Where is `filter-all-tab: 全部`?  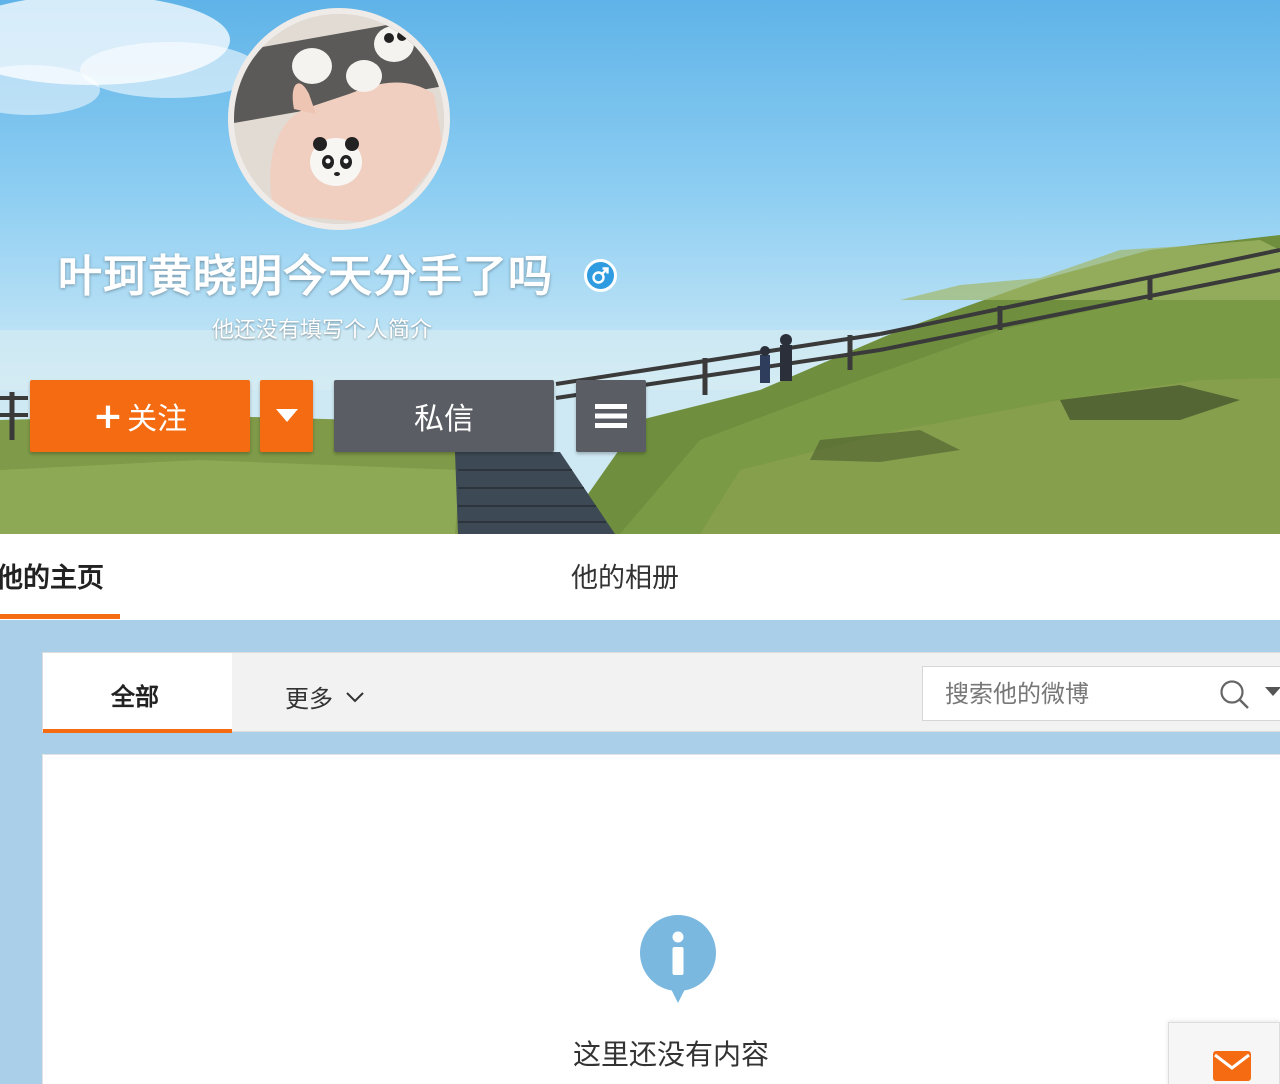
filter-all-tab: 全部 is located at coordinates (137, 693).